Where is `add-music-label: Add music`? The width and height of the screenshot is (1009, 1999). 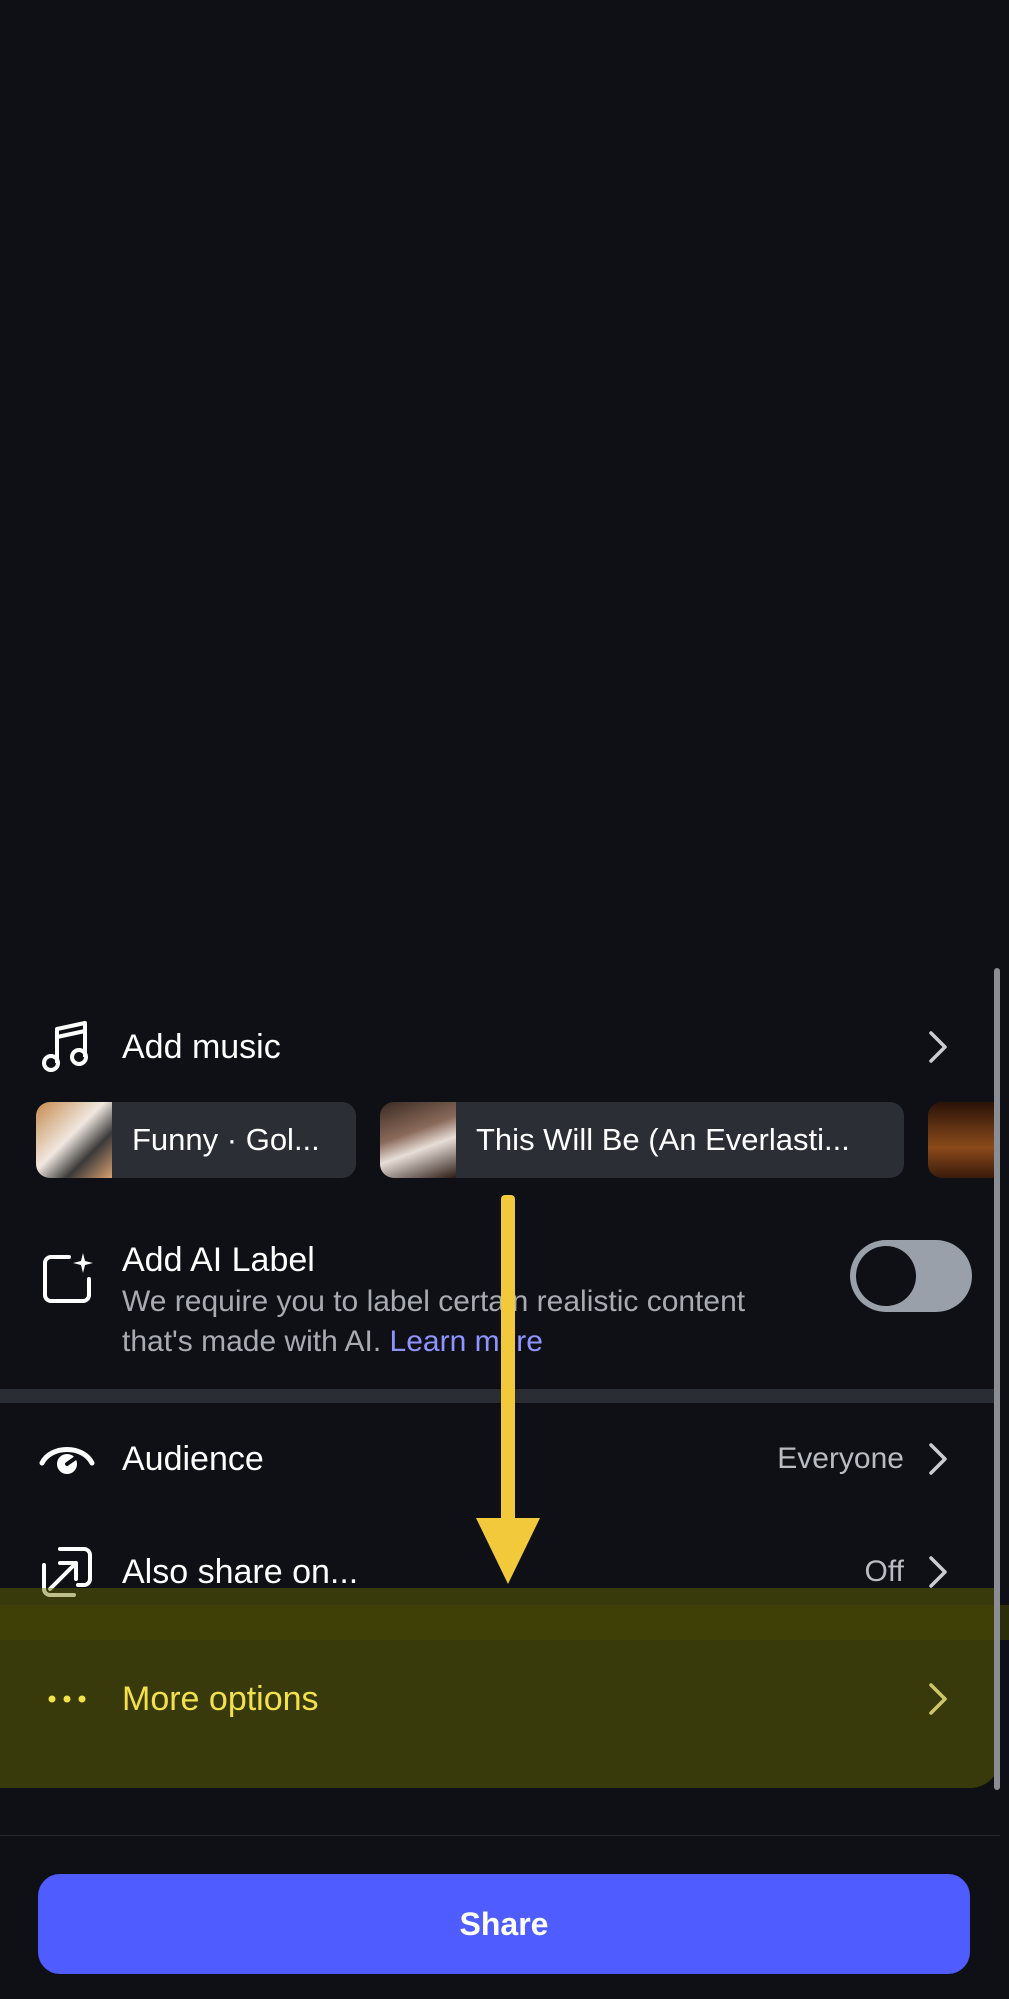 add-music-label: Add music is located at coordinates (201, 1046).